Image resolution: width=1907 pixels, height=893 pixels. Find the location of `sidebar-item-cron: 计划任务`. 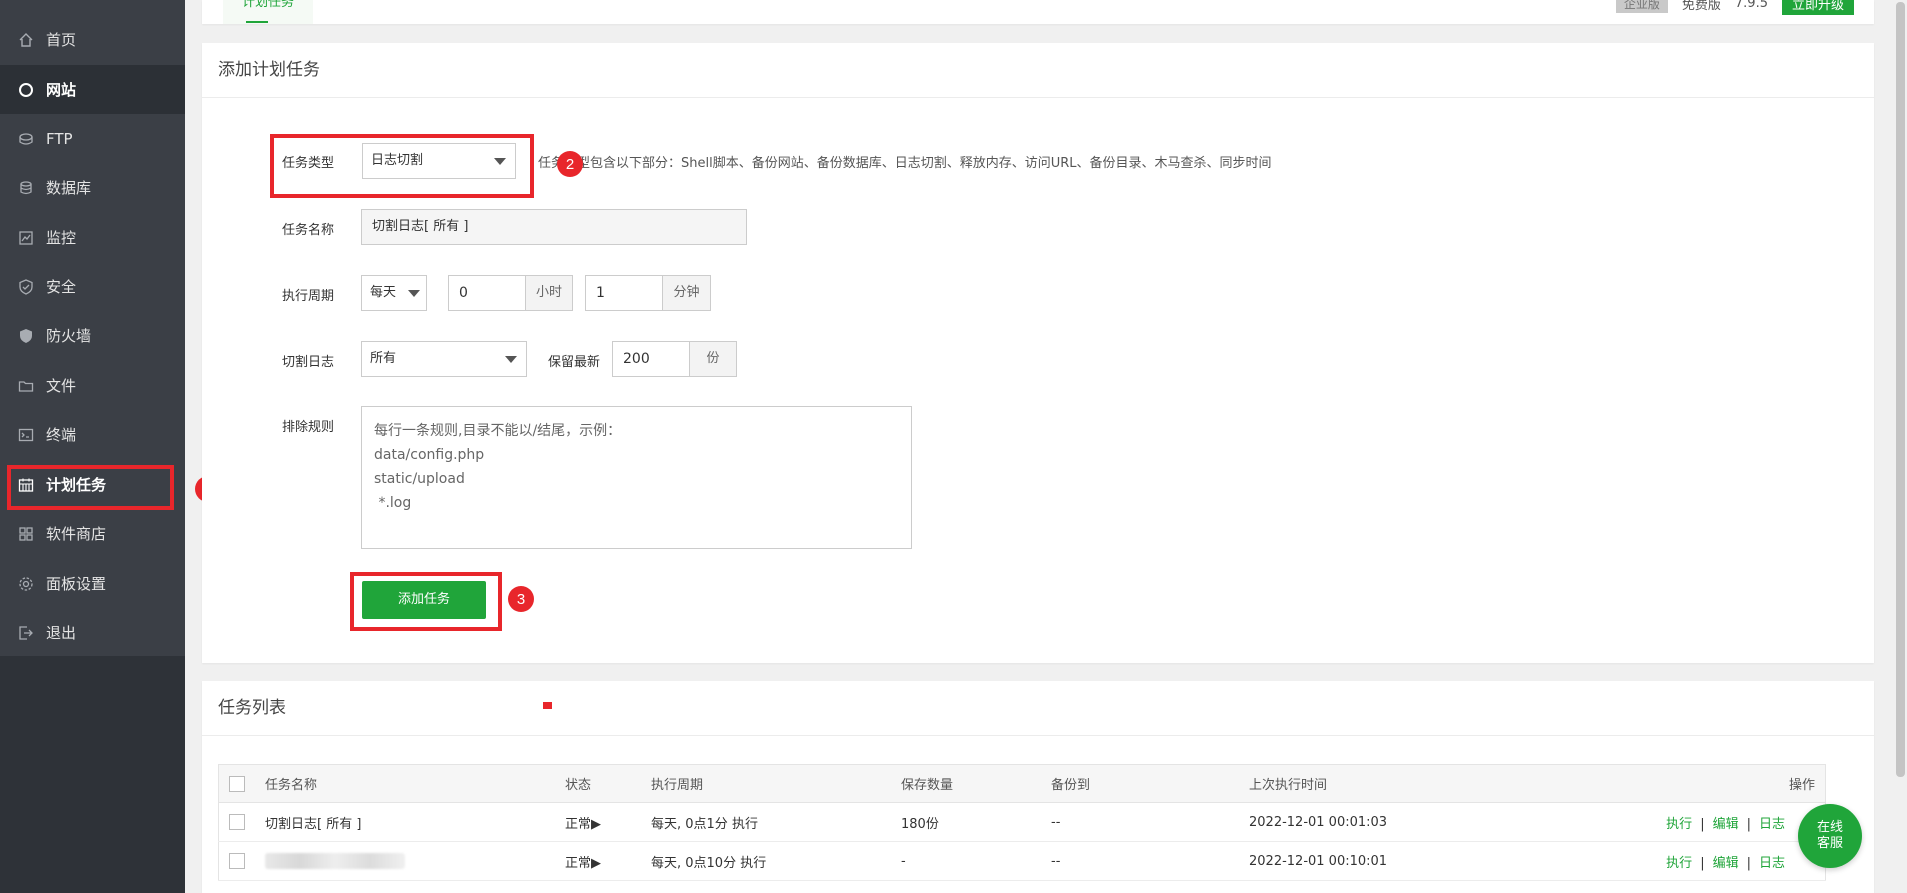

sidebar-item-cron: 计划任务 is located at coordinates (92, 484).